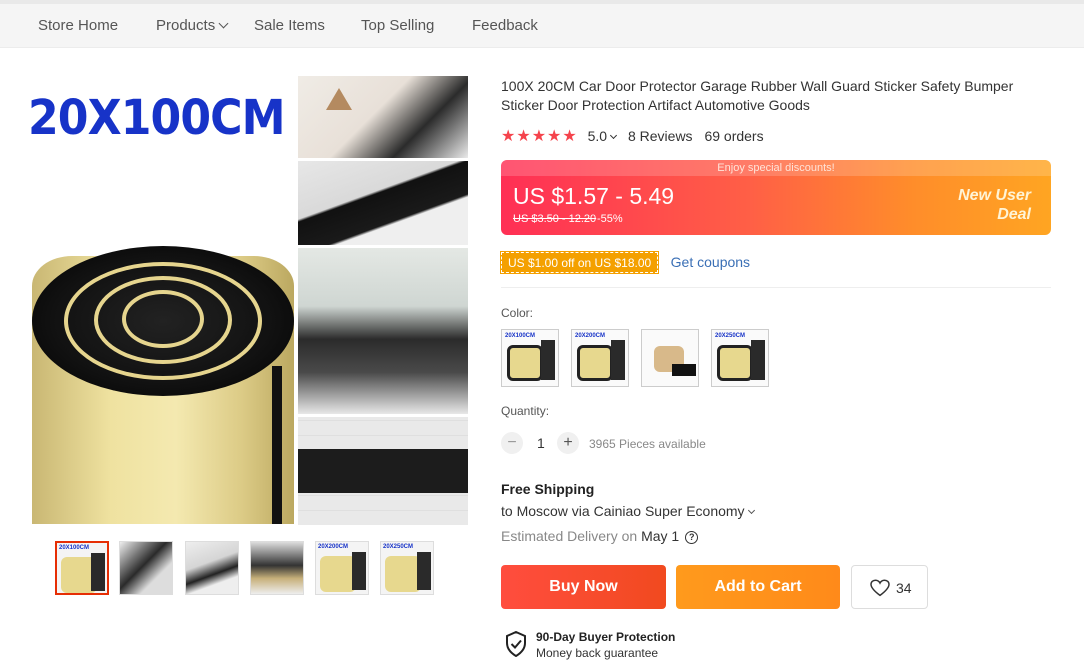  Describe the element at coordinates (976, 205) in the screenshot. I see `new-user-deal-badge: New User Deal` at that location.